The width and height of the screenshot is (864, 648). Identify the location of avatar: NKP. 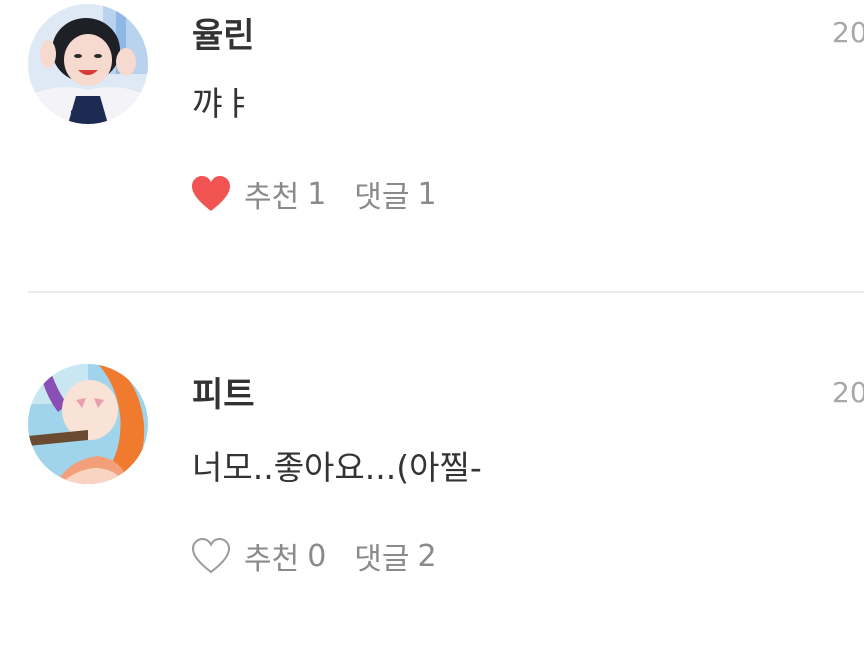
(88, 64).